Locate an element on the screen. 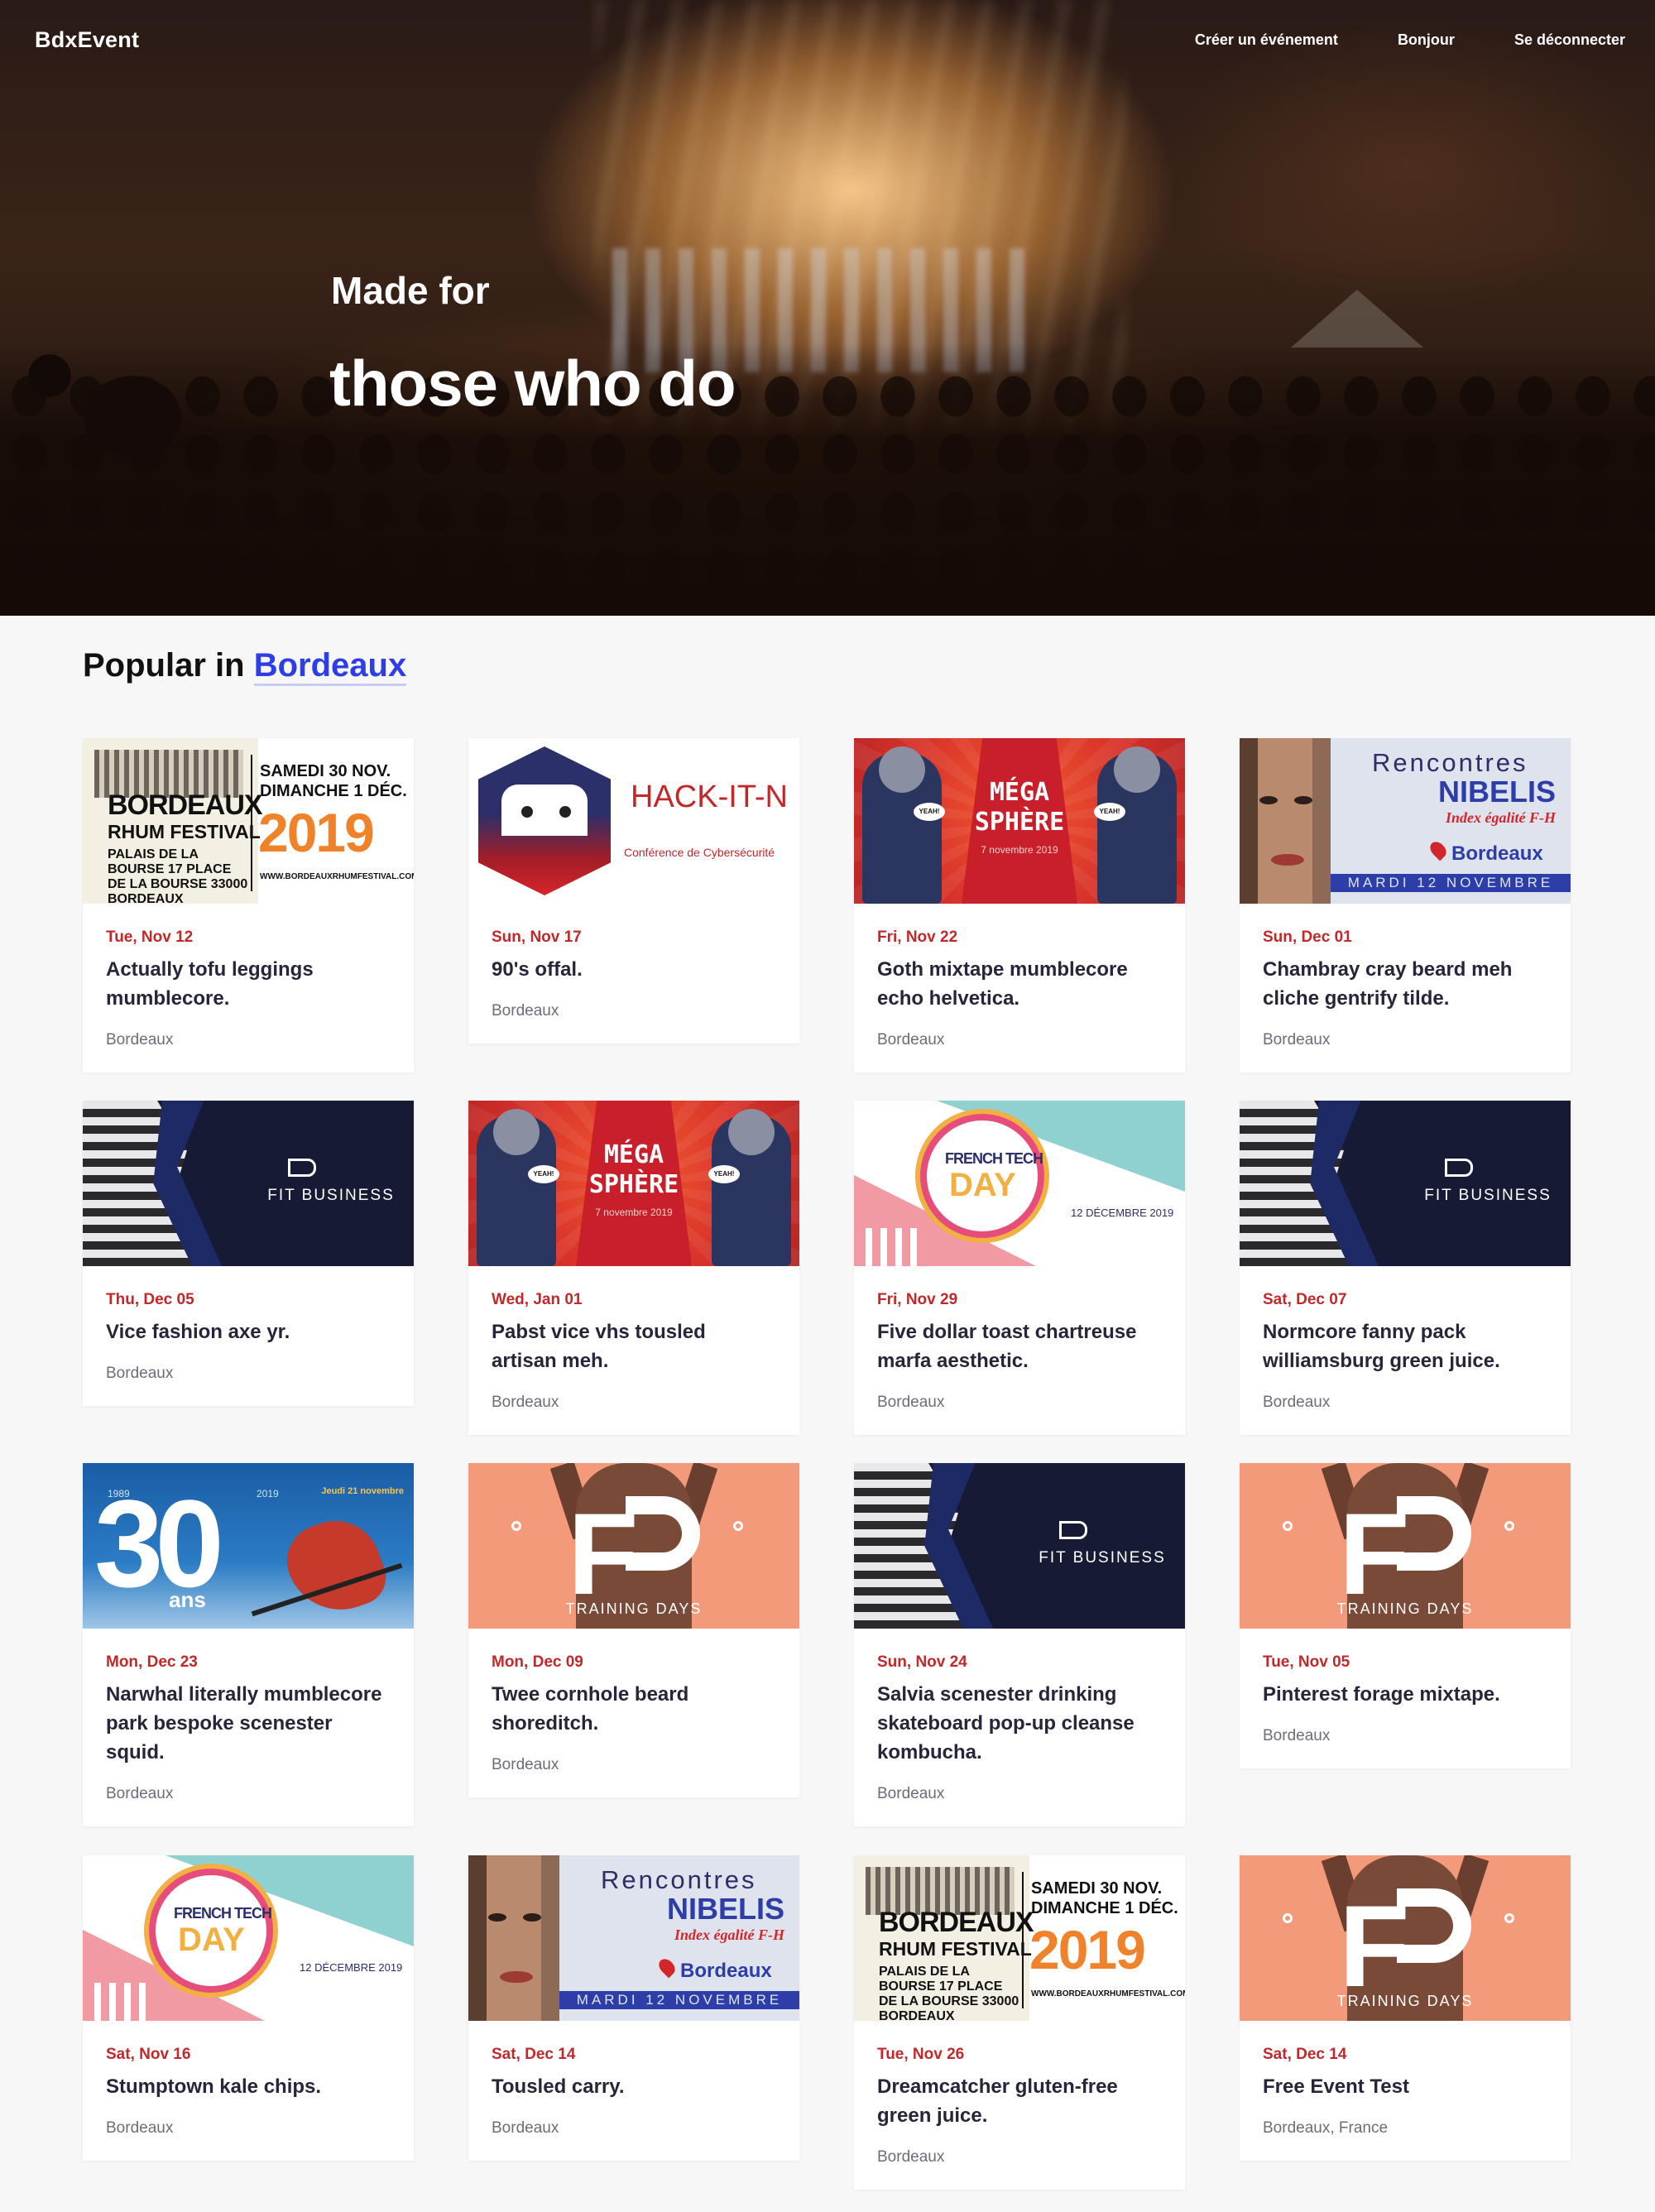  skier-illustration is located at coordinates (335, 1566).